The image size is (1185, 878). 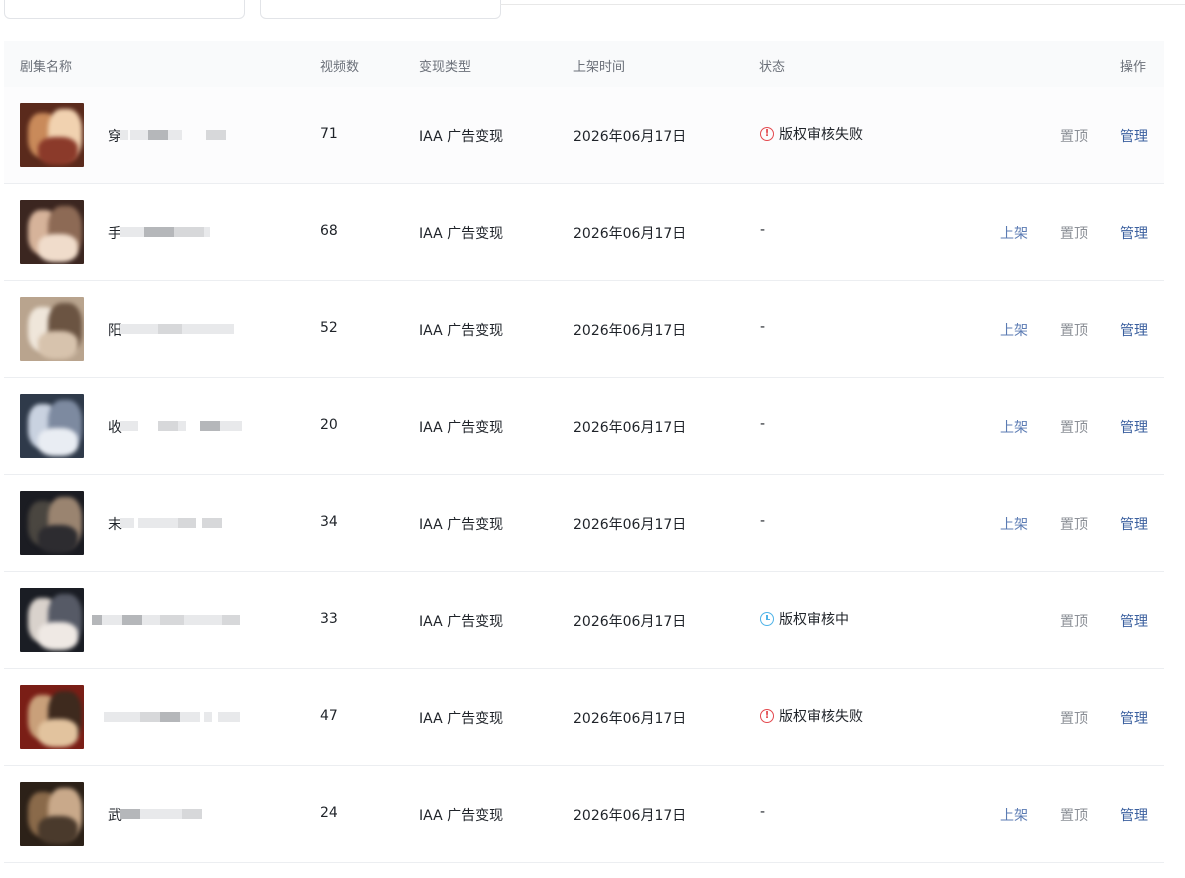 What do you see at coordinates (329, 328) in the screenshot?
I see `video-count: 52` at bounding box center [329, 328].